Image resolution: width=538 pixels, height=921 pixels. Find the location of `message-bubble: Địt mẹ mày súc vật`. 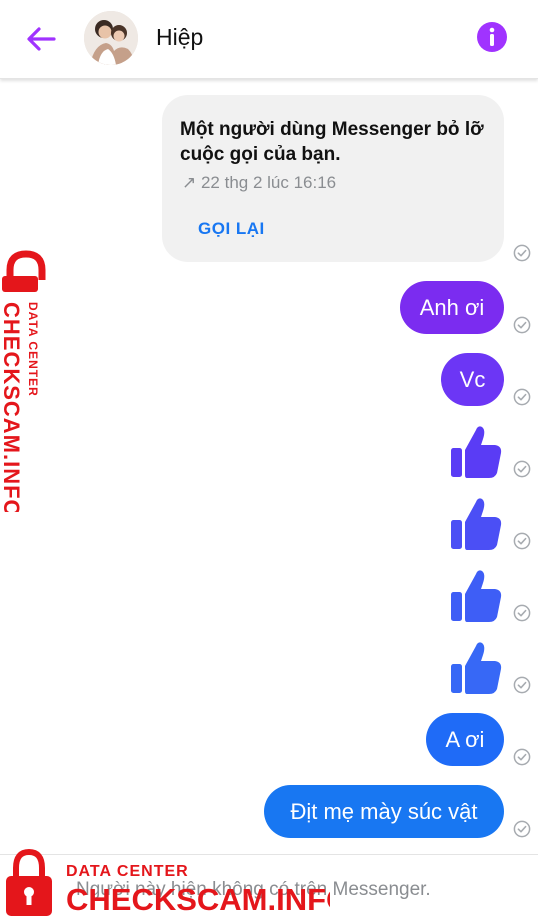

message-bubble: Địt mẹ mày súc vật is located at coordinates (384, 811).